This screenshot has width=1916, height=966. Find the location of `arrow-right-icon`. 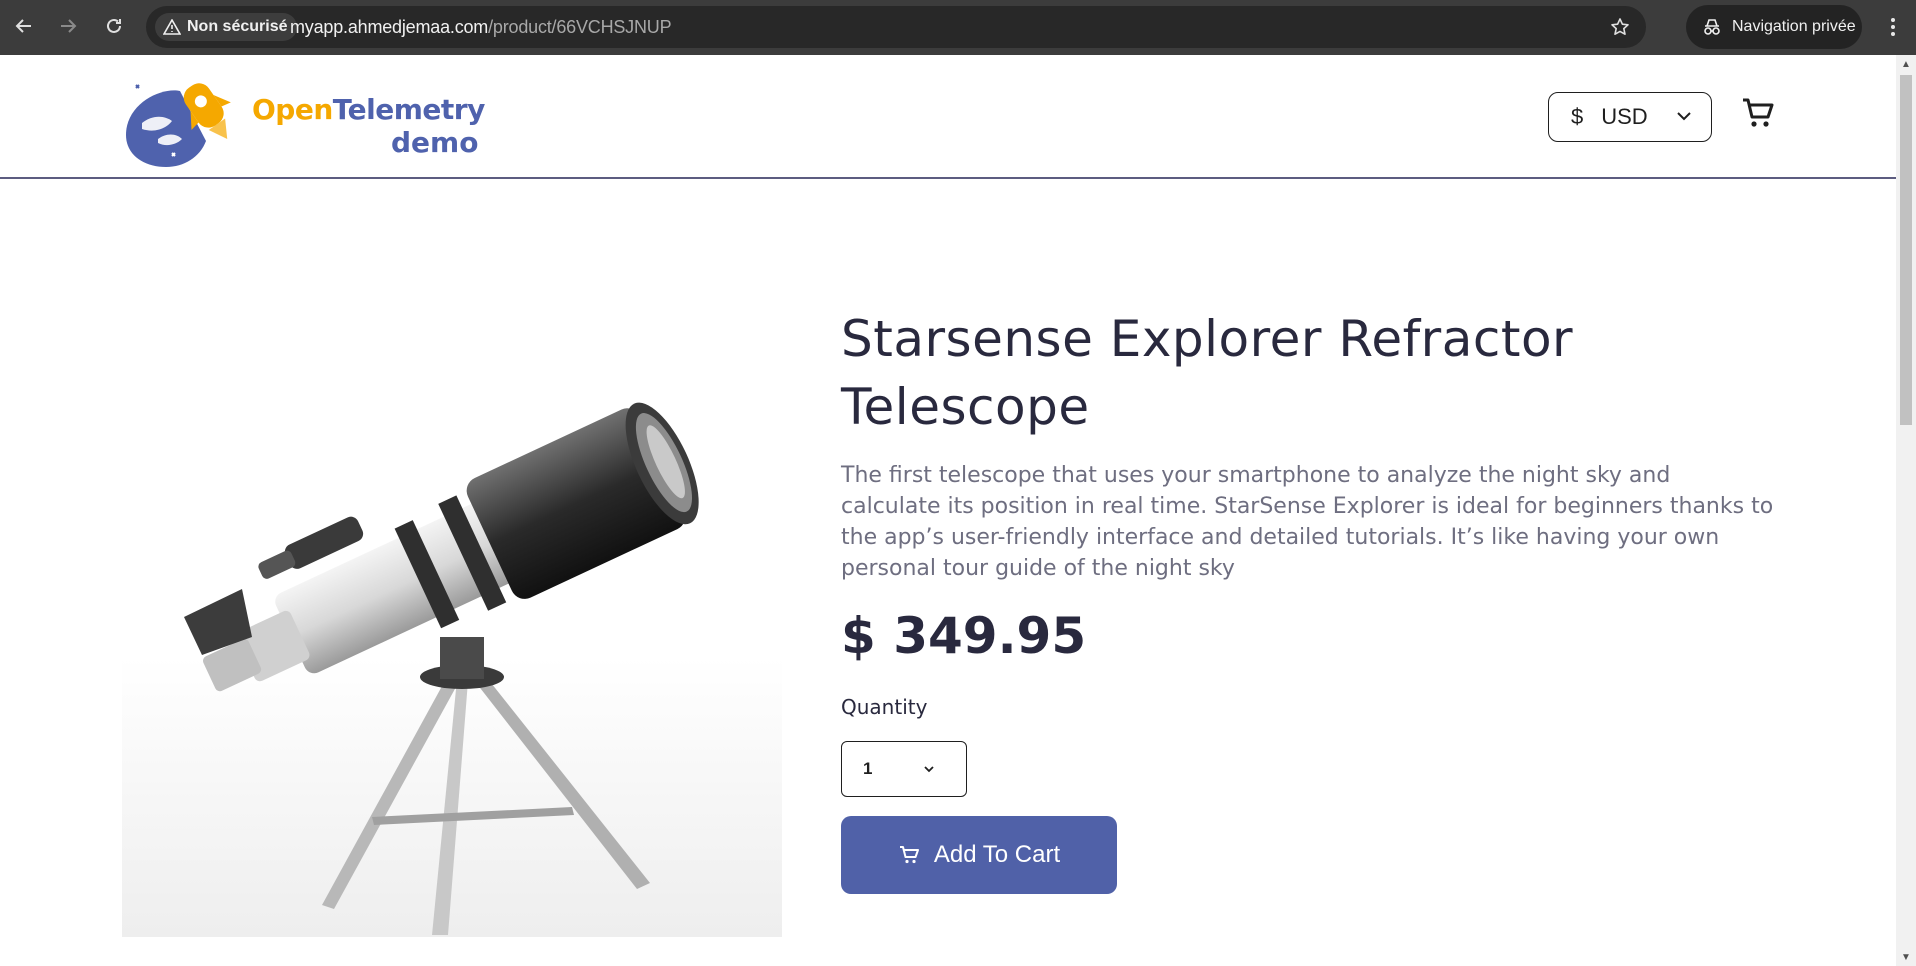

arrow-right-icon is located at coordinates (69, 26).